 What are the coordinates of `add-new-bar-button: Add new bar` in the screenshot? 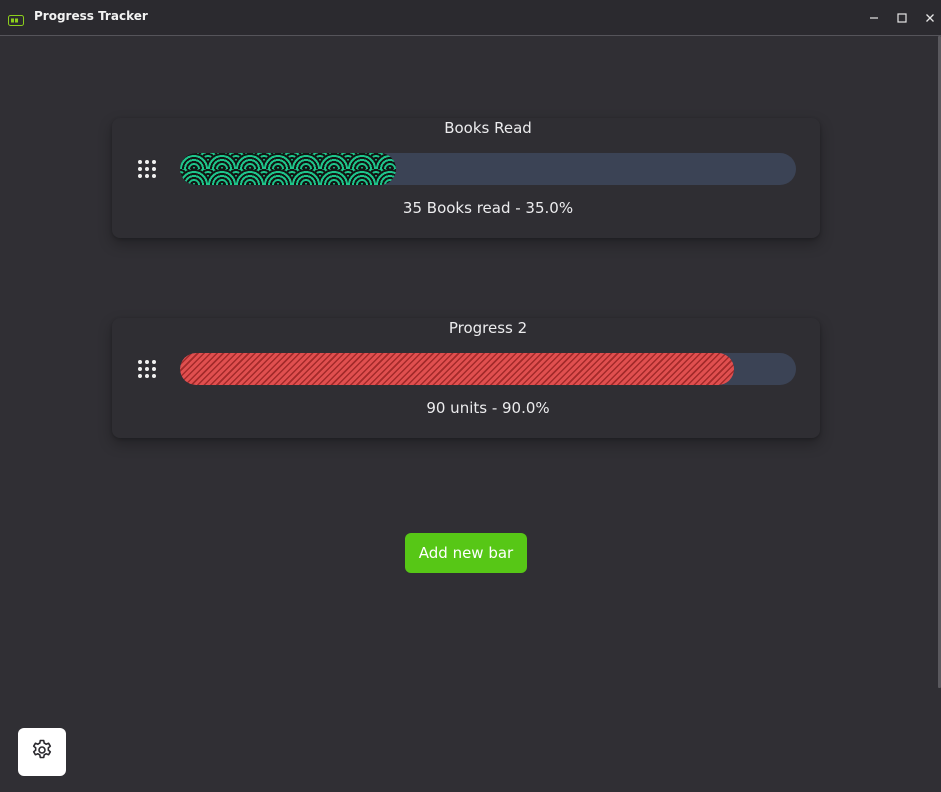 It's located at (466, 553).